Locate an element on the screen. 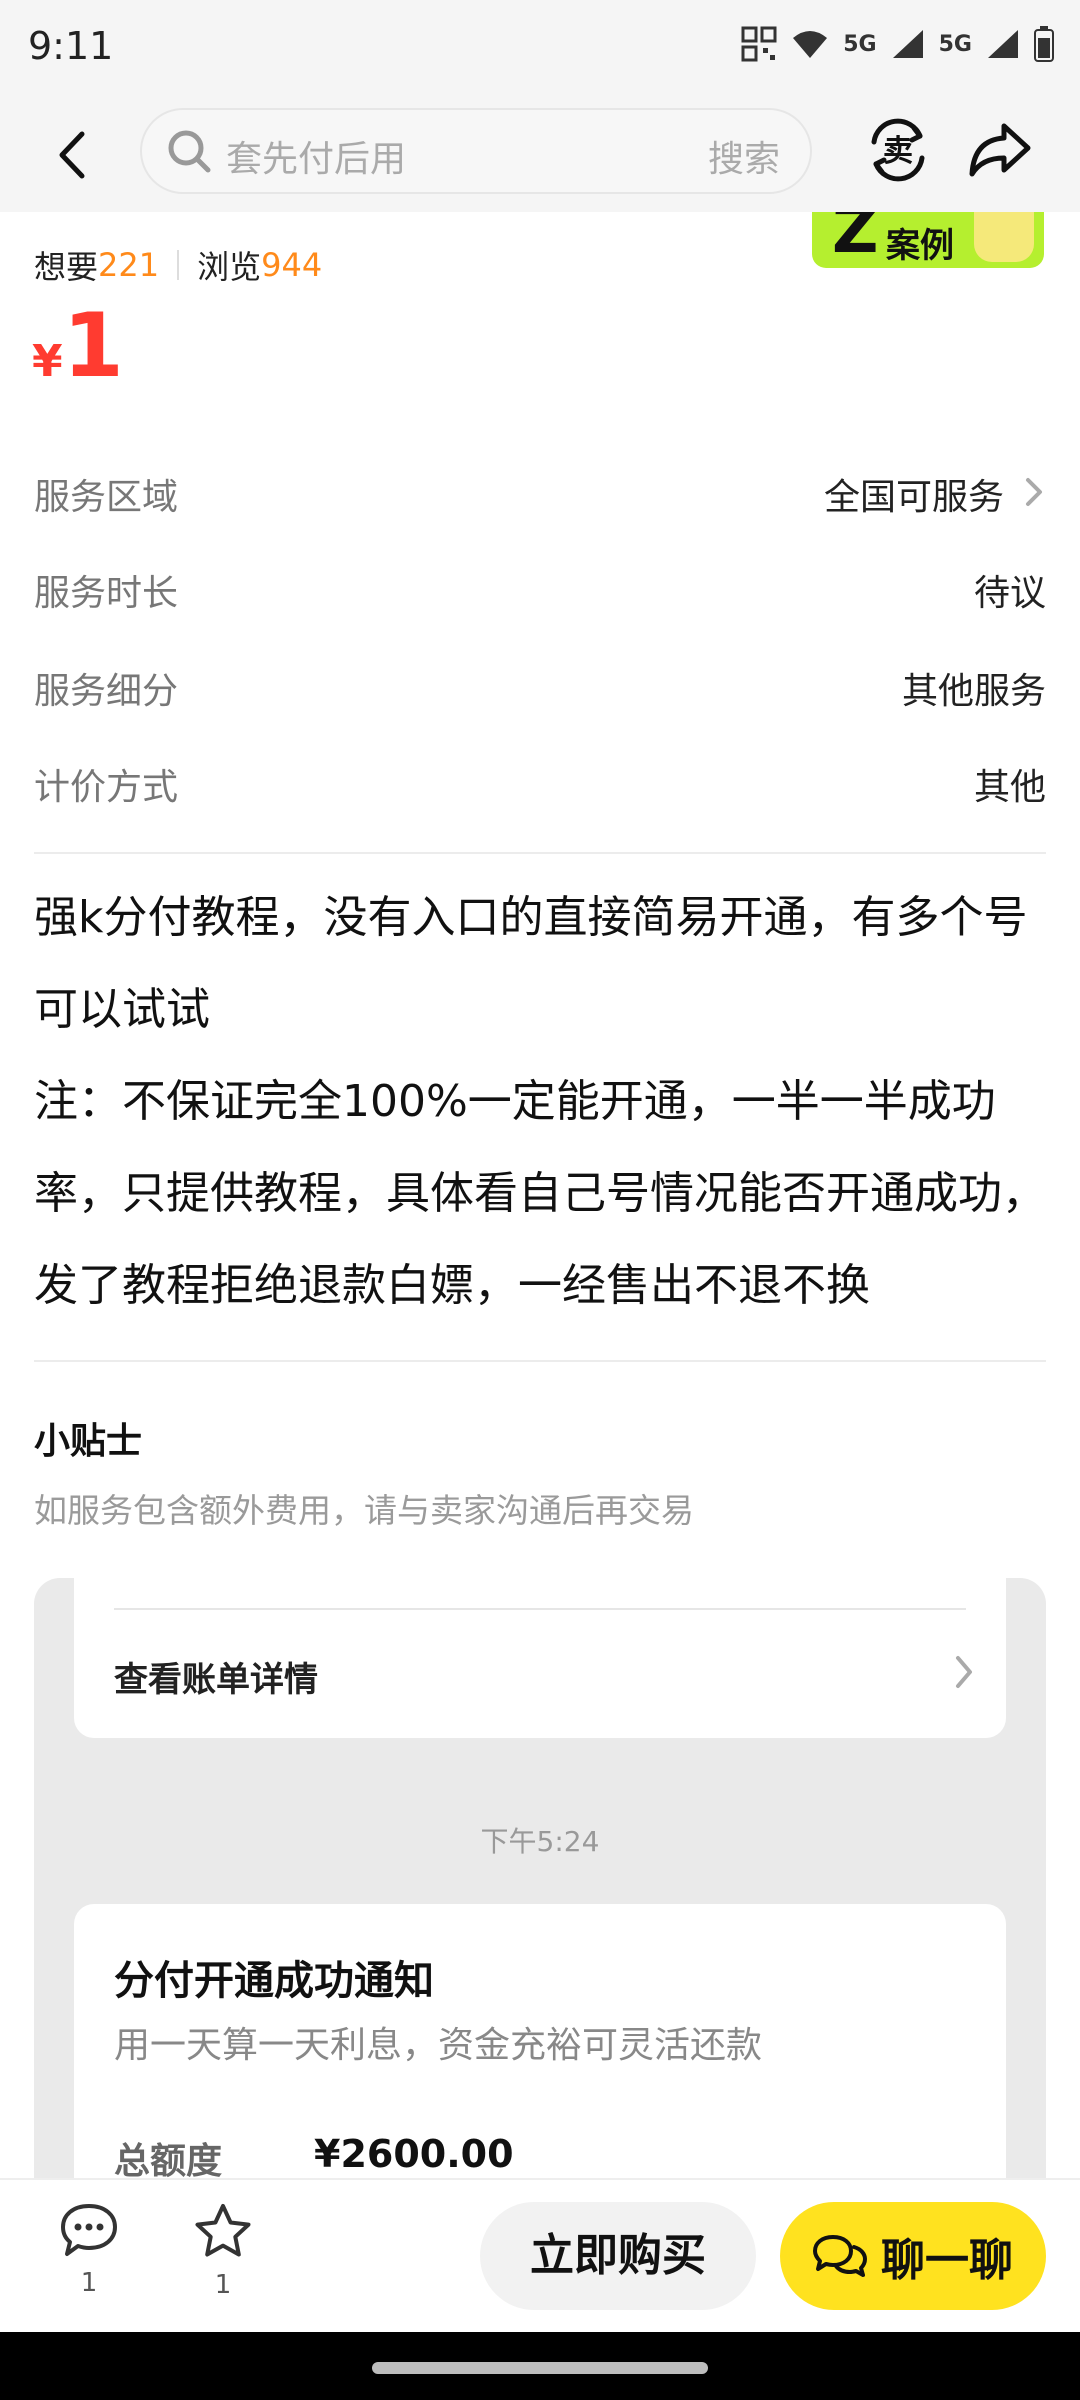 The height and width of the screenshot is (2400, 1080). buy-now-button: 立即购买 is located at coordinates (618, 2256).